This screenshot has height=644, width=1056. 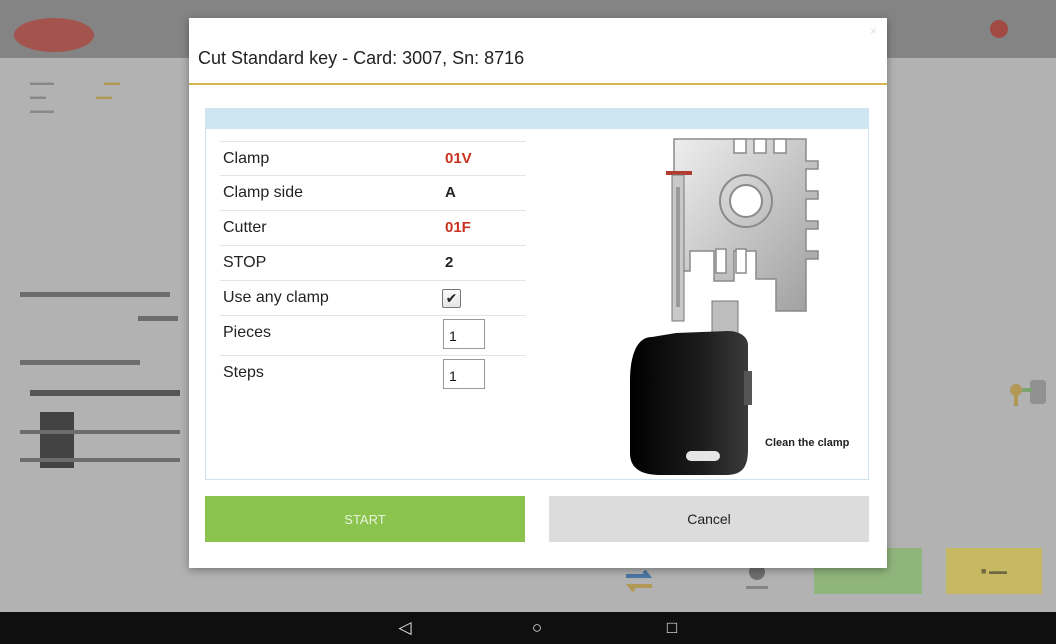 I want to click on back-icon: ◁, so click(x=405, y=628).